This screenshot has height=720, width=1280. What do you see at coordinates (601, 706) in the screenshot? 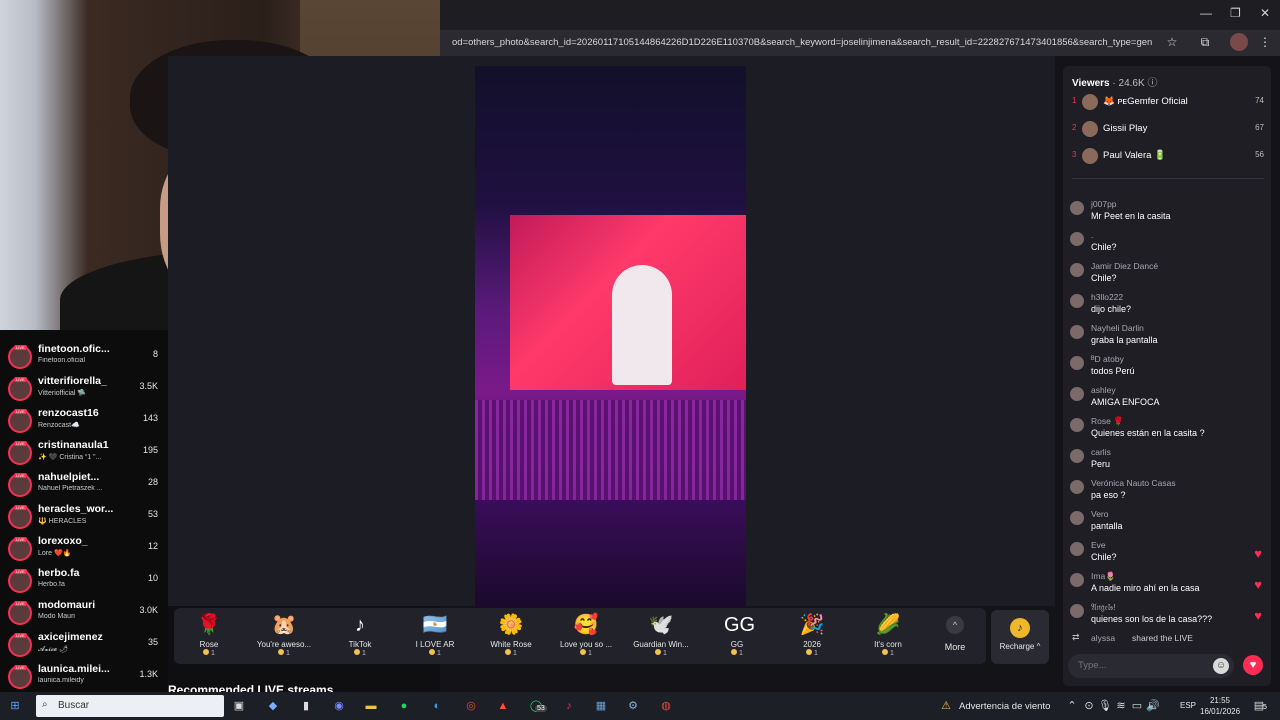
I see `app-icon: ▦` at bounding box center [601, 706].